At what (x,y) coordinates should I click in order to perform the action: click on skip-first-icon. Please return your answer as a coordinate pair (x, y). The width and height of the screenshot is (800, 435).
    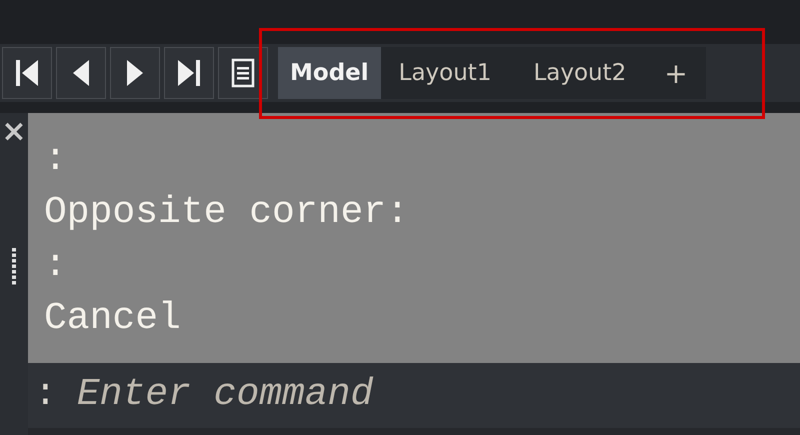
    Looking at the image, I should click on (27, 73).